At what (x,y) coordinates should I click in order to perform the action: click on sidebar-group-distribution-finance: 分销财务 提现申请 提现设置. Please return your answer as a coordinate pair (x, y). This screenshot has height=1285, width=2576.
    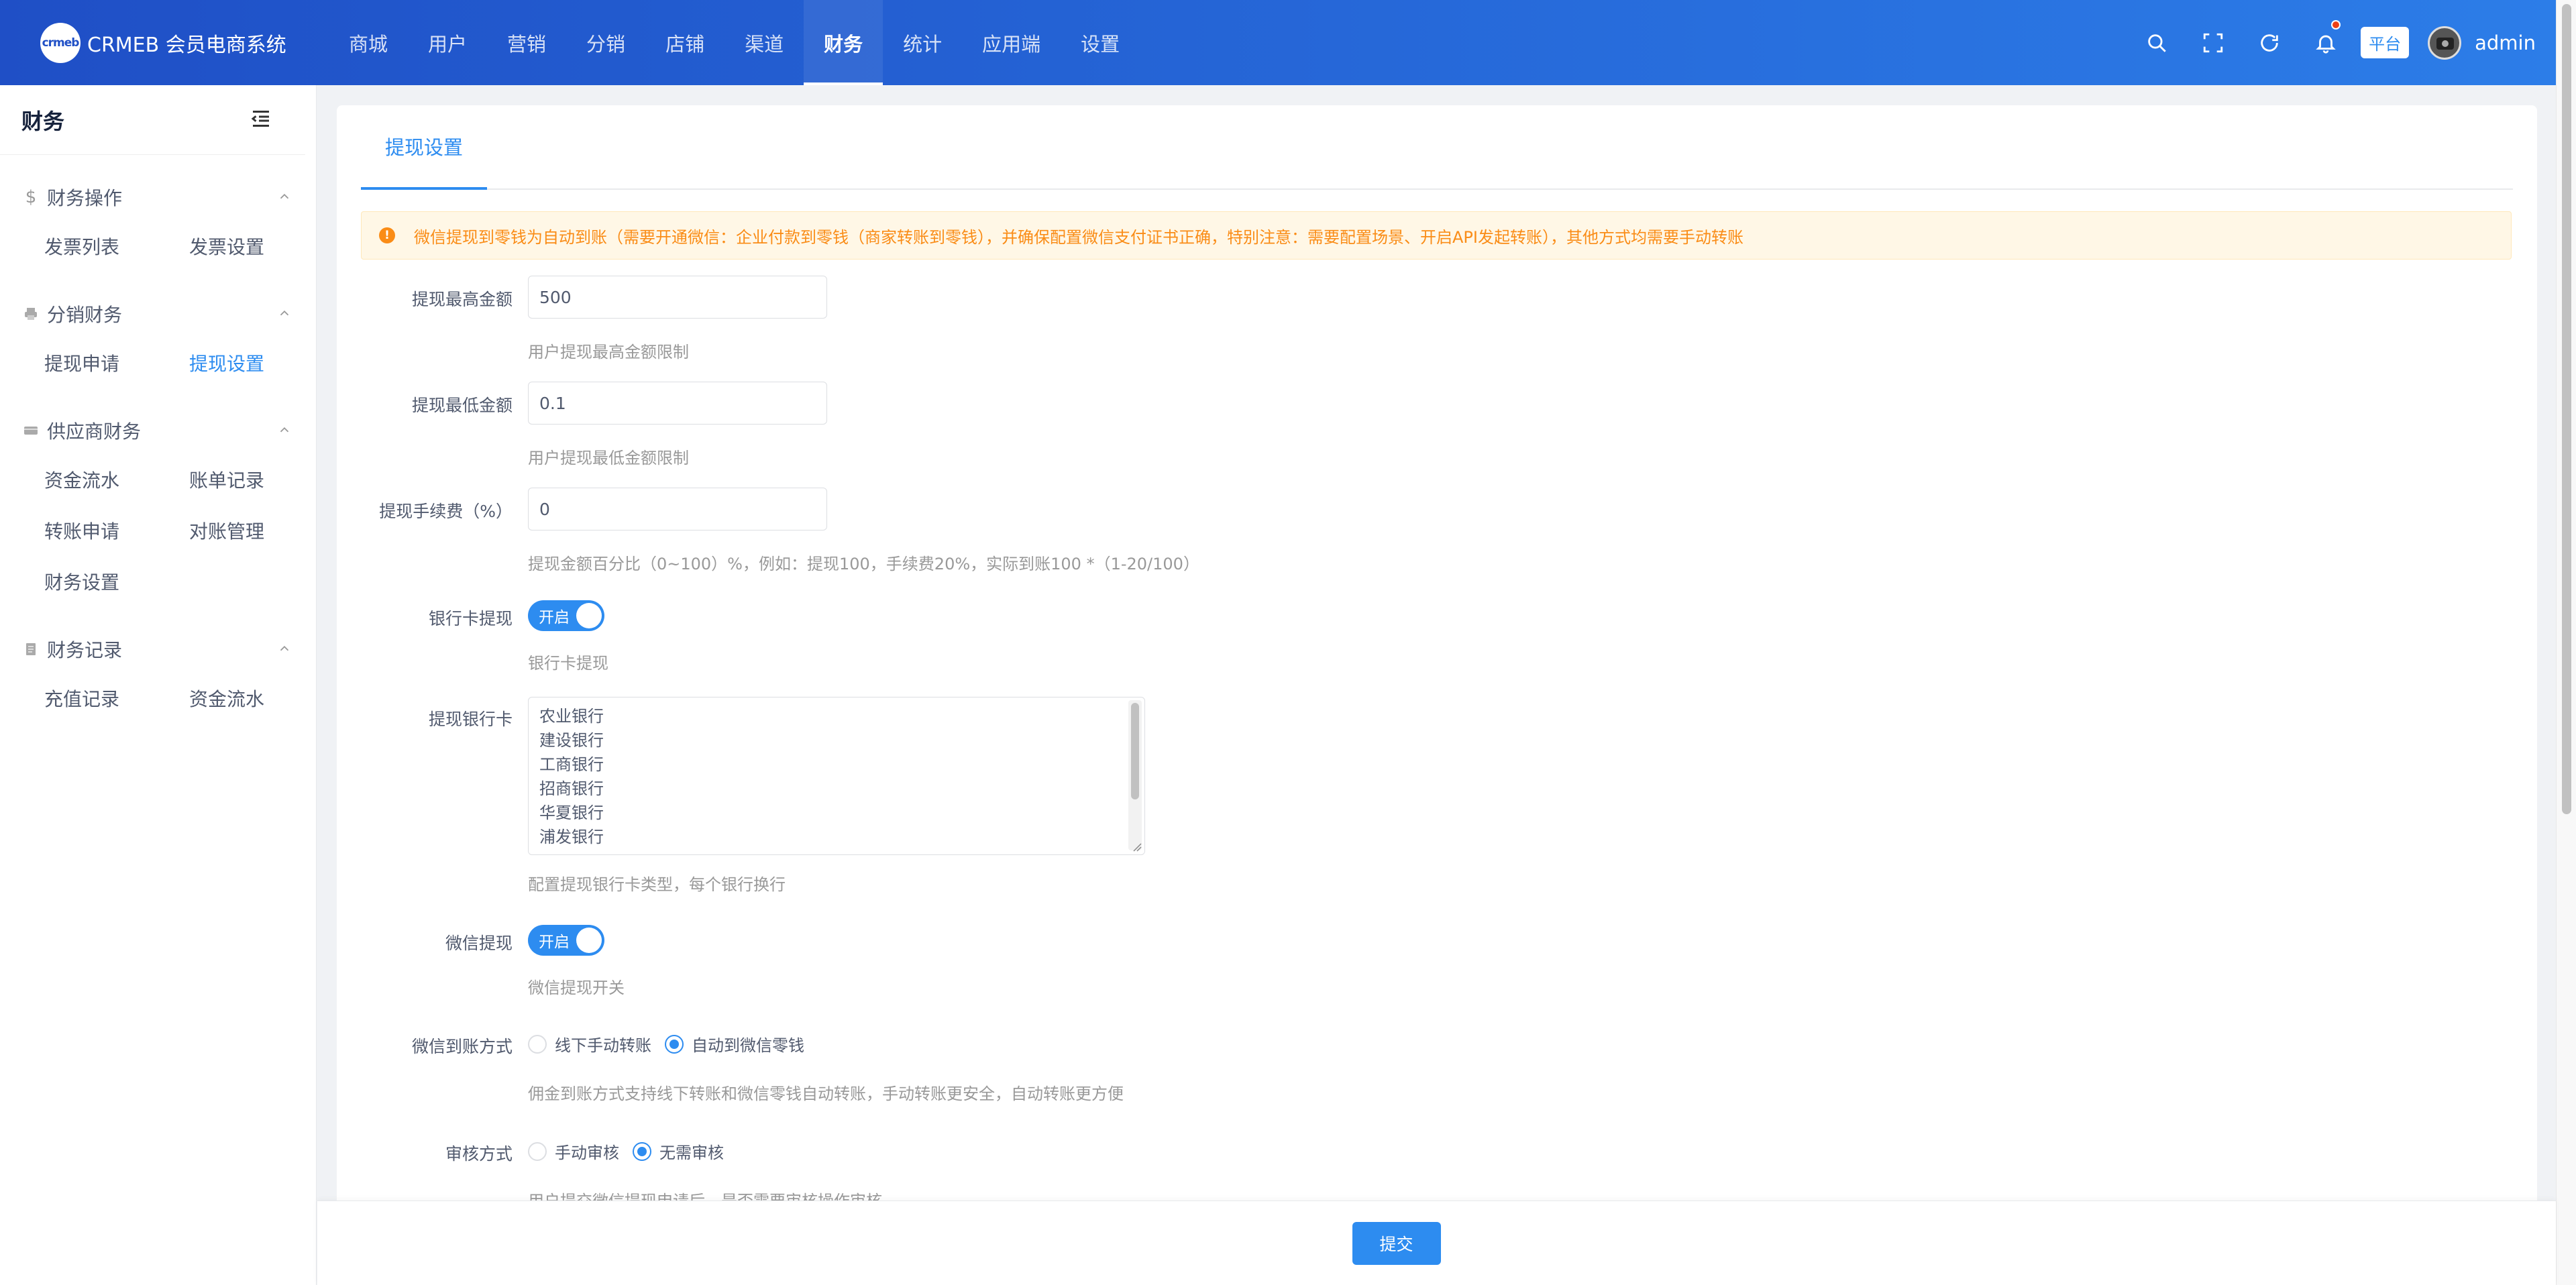
    Looking at the image, I should click on (158, 339).